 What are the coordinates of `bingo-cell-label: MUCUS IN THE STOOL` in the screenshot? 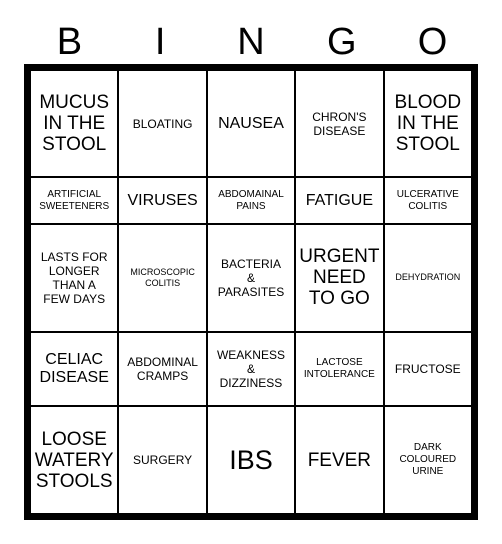 It's located at (74, 124).